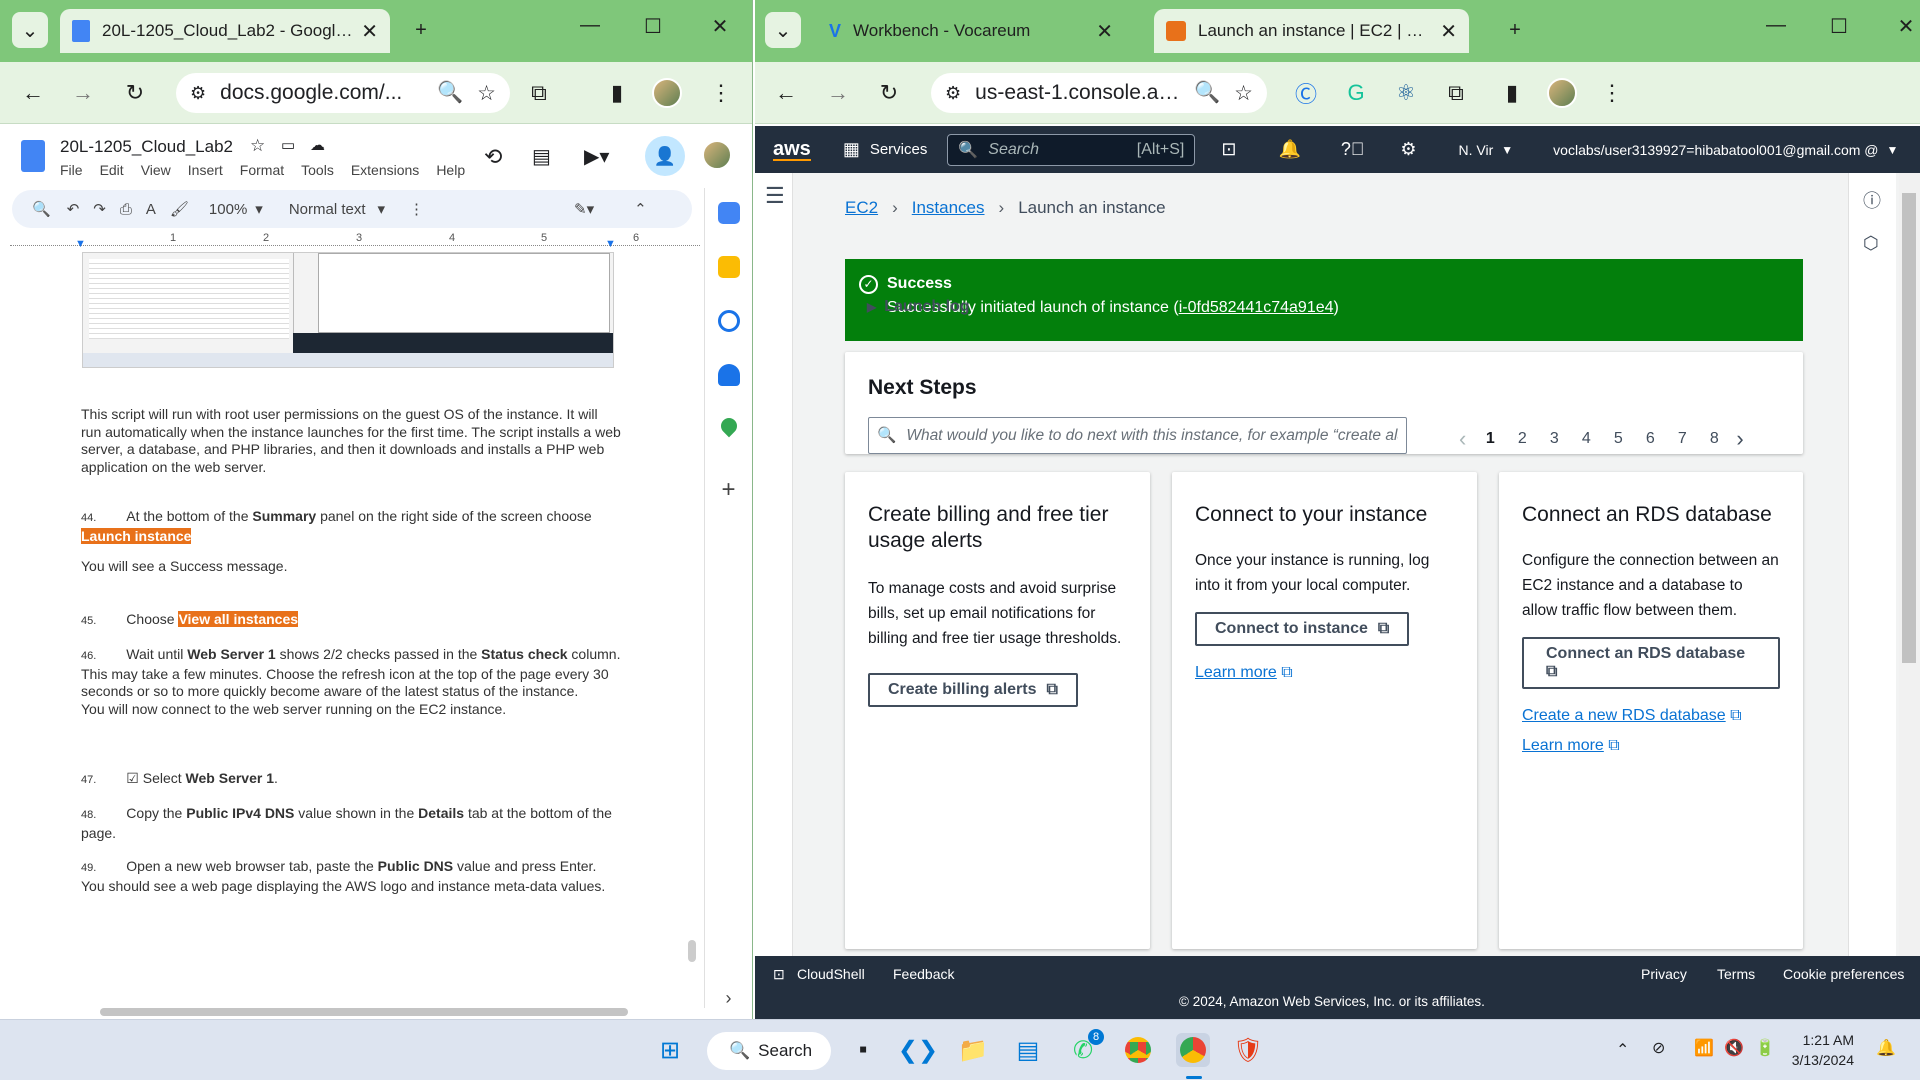 This screenshot has height=1080, width=1920. Describe the element at coordinates (1843, 974) in the screenshot. I see `footer-cookies: Cookie preferences` at that location.